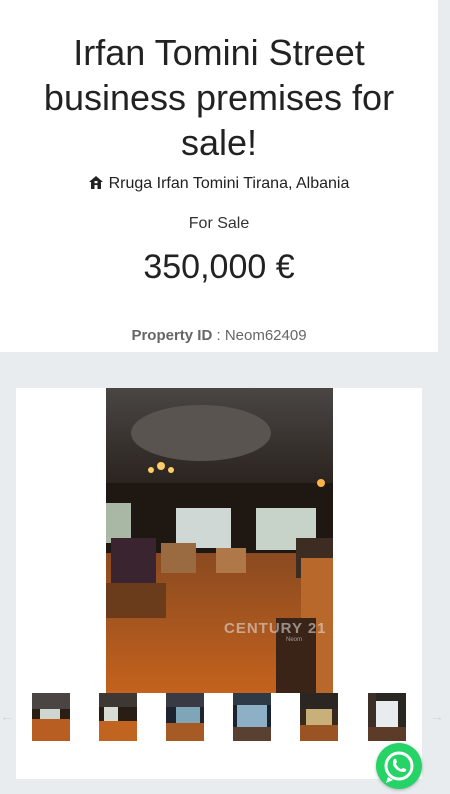 The width and height of the screenshot is (450, 794). I want to click on listing-address: Rruga Irfan Tomini Tirana, Albania, so click(219, 184).